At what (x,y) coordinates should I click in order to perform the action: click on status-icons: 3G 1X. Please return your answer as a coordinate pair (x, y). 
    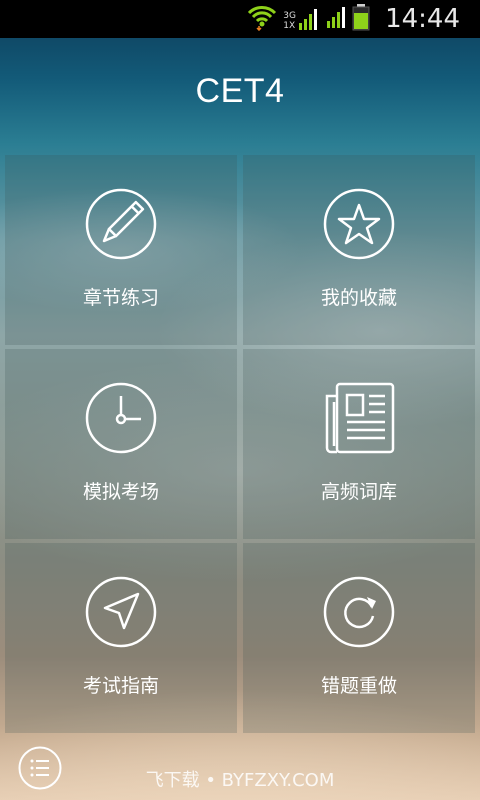
    Looking at the image, I should click on (308, 19).